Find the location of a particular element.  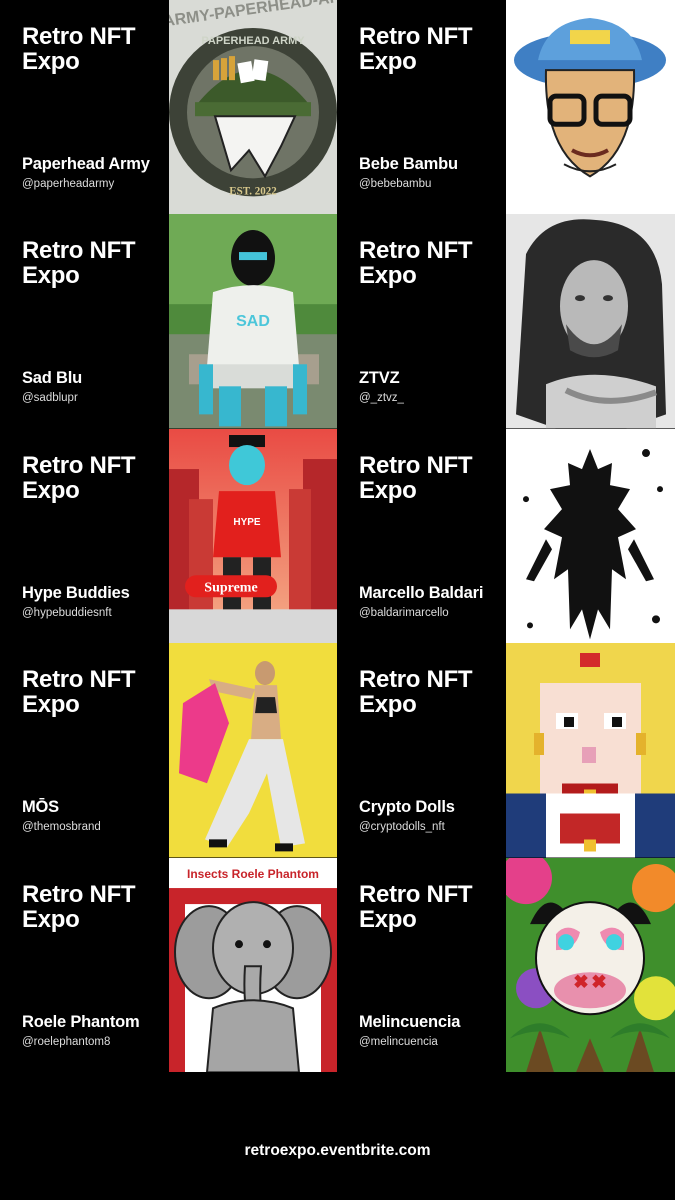

masked-blue-figure-icon: SAD is located at coordinates (253, 321).